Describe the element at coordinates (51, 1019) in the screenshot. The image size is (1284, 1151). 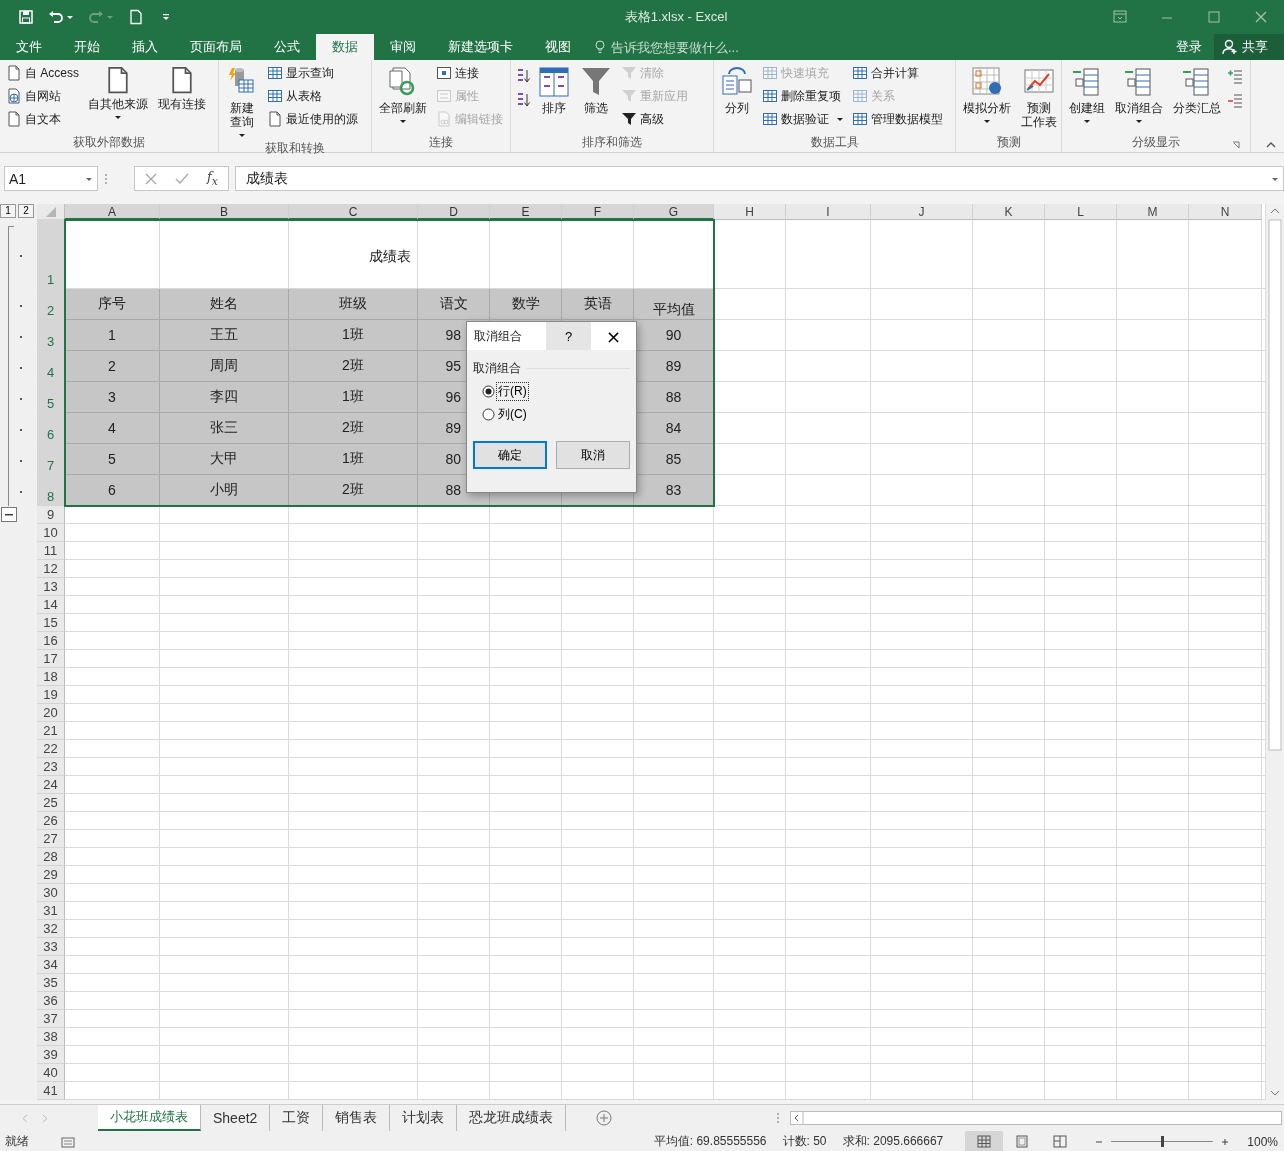
I see `row-number: 37` at that location.